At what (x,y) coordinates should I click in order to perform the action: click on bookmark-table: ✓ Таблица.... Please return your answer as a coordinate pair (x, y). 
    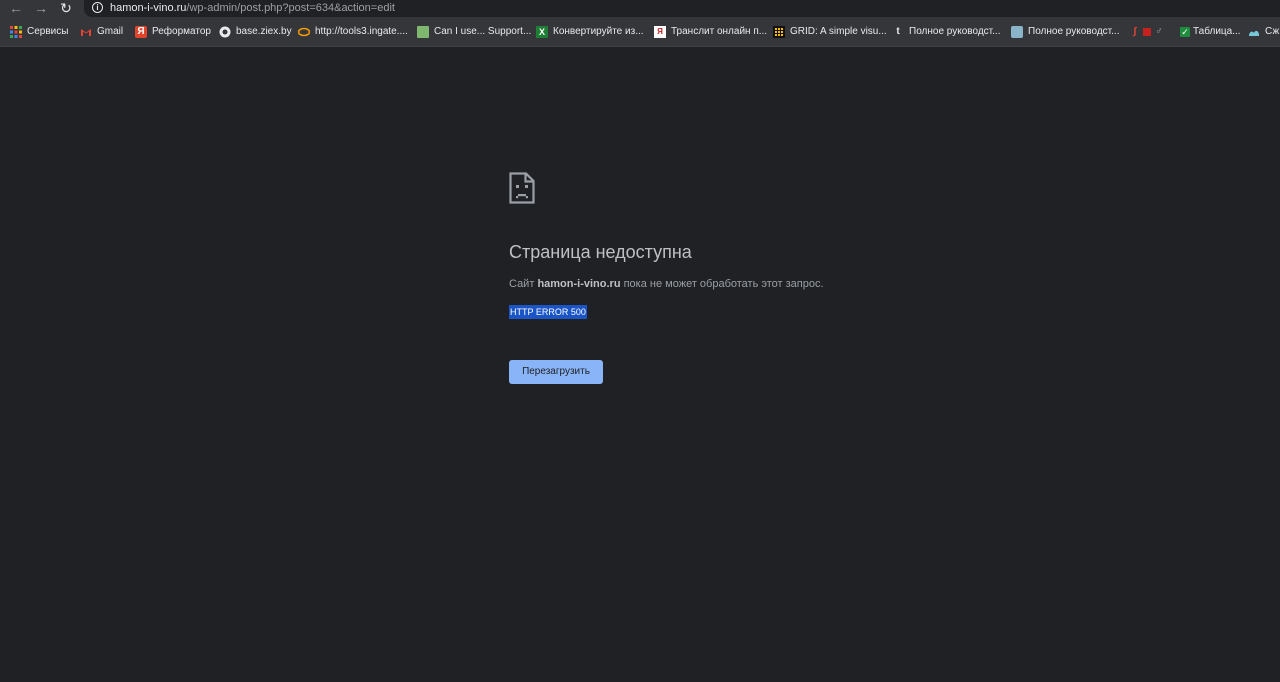
    Looking at the image, I should click on (1210, 32).